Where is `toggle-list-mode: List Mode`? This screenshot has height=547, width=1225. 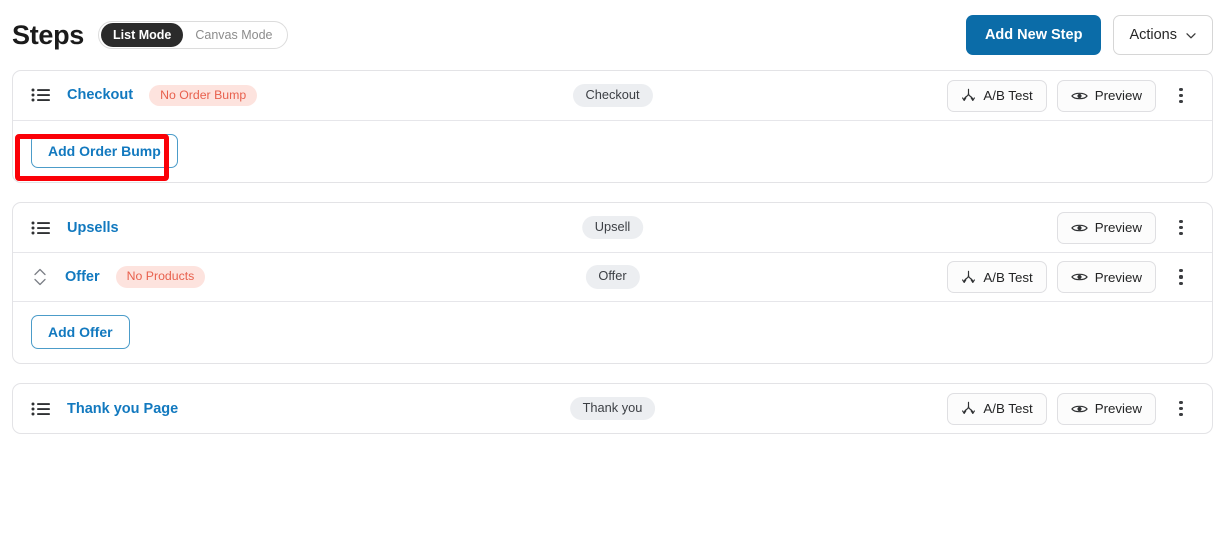
toggle-list-mode: List Mode is located at coordinates (142, 35).